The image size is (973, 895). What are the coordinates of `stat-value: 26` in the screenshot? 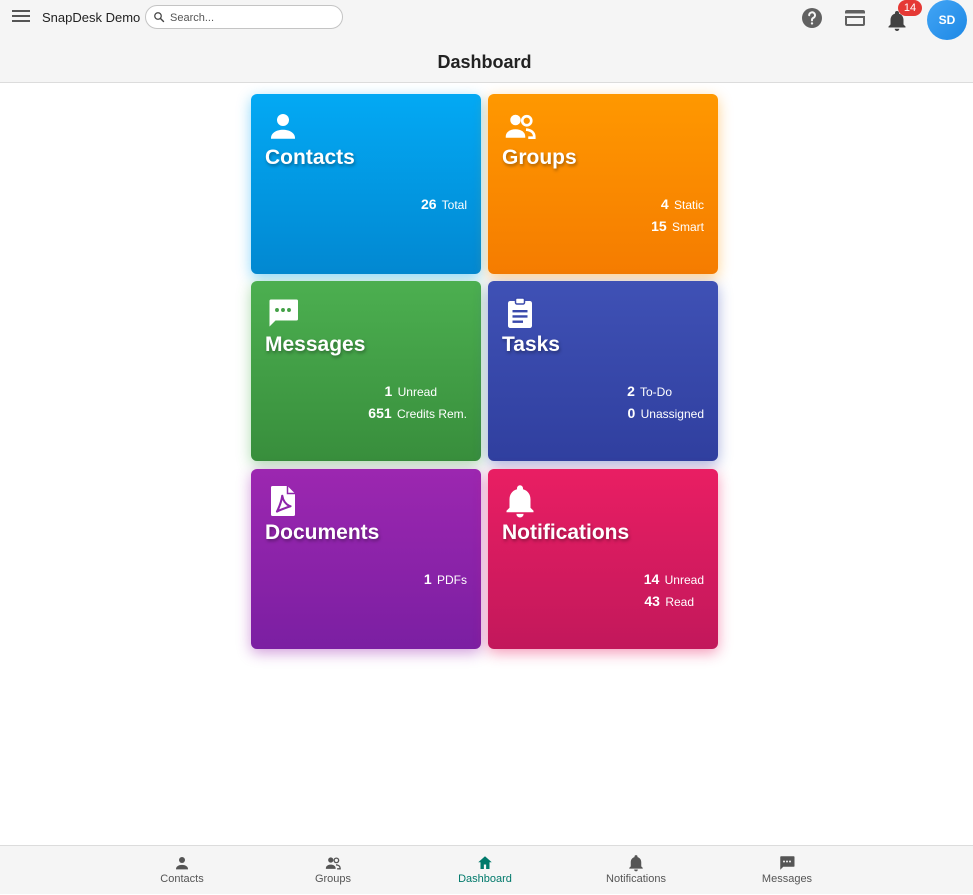 It's located at (428, 204).